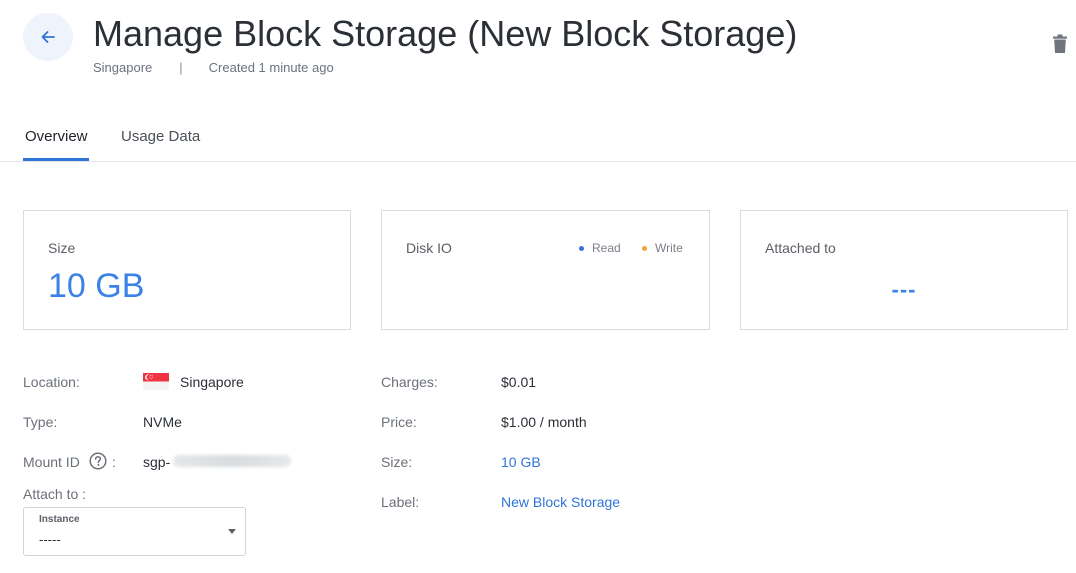  I want to click on tab-usage-data: Usage Data, so click(160, 137).